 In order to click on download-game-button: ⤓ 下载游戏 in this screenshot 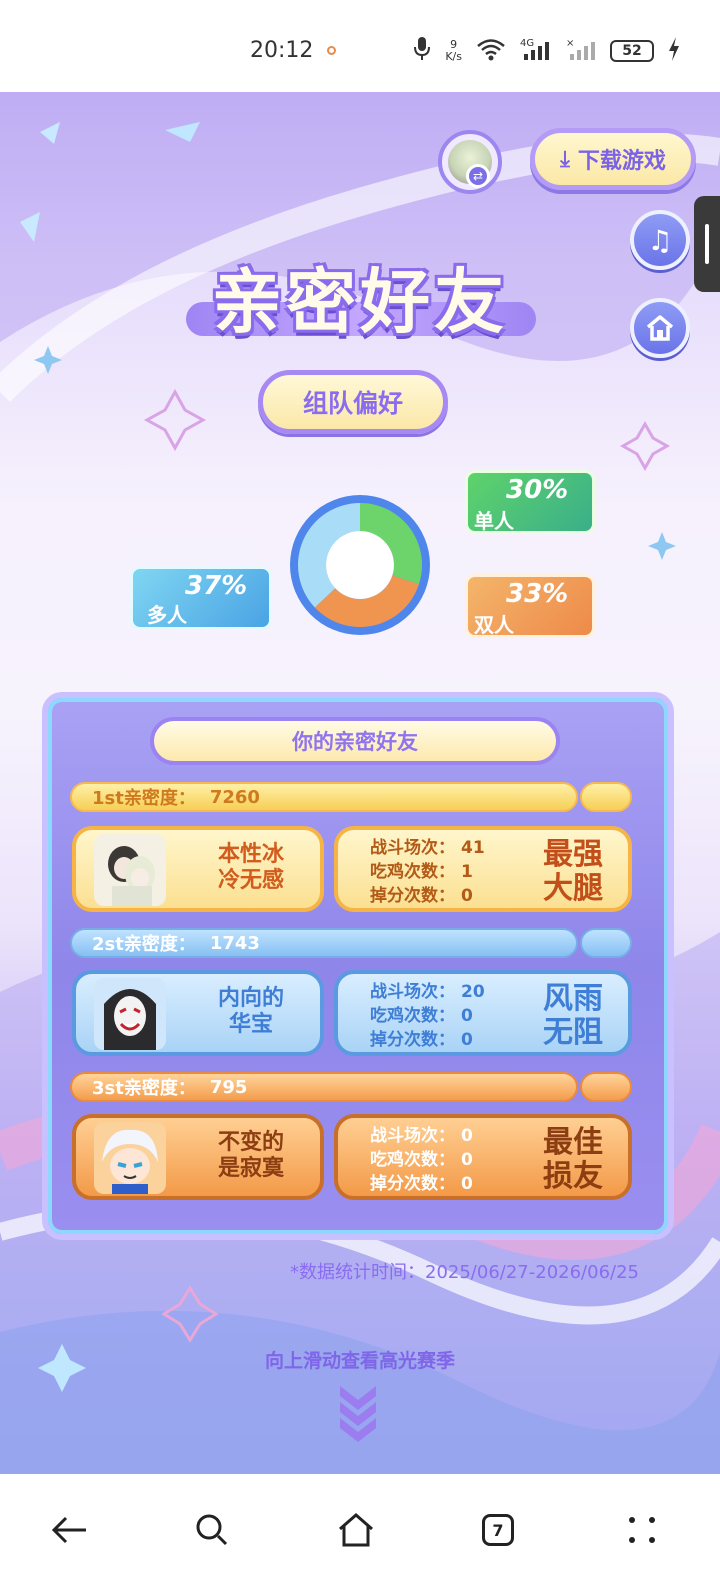, I will do `click(613, 159)`.